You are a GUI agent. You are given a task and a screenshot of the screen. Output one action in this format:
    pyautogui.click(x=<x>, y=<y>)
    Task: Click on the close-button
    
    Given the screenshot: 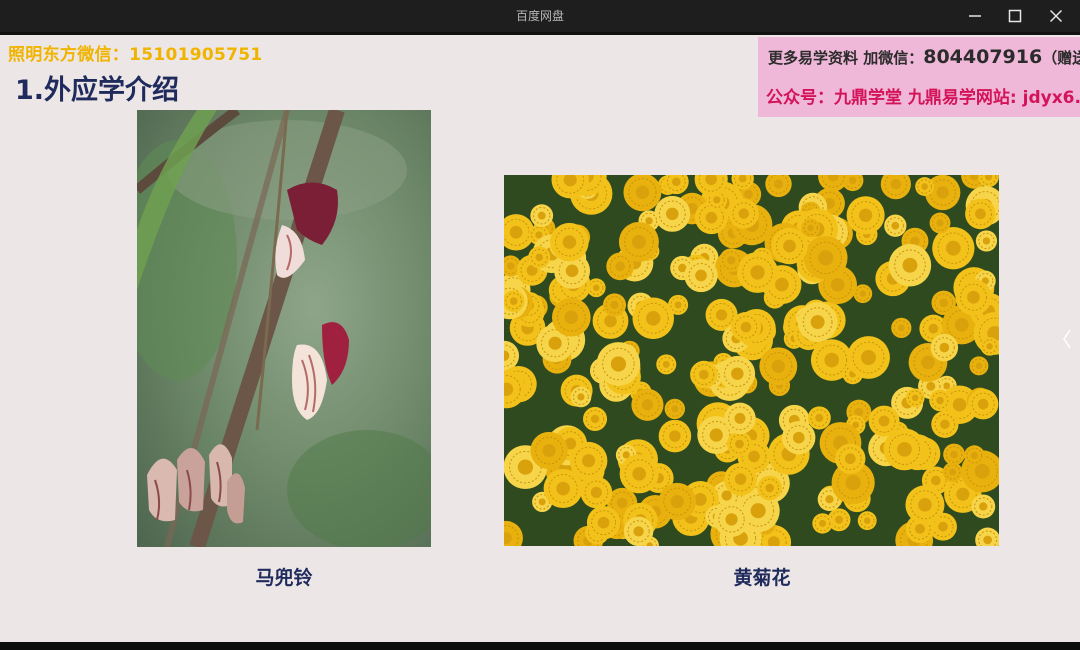 What is the action you would take?
    pyautogui.click(x=1056, y=16)
    